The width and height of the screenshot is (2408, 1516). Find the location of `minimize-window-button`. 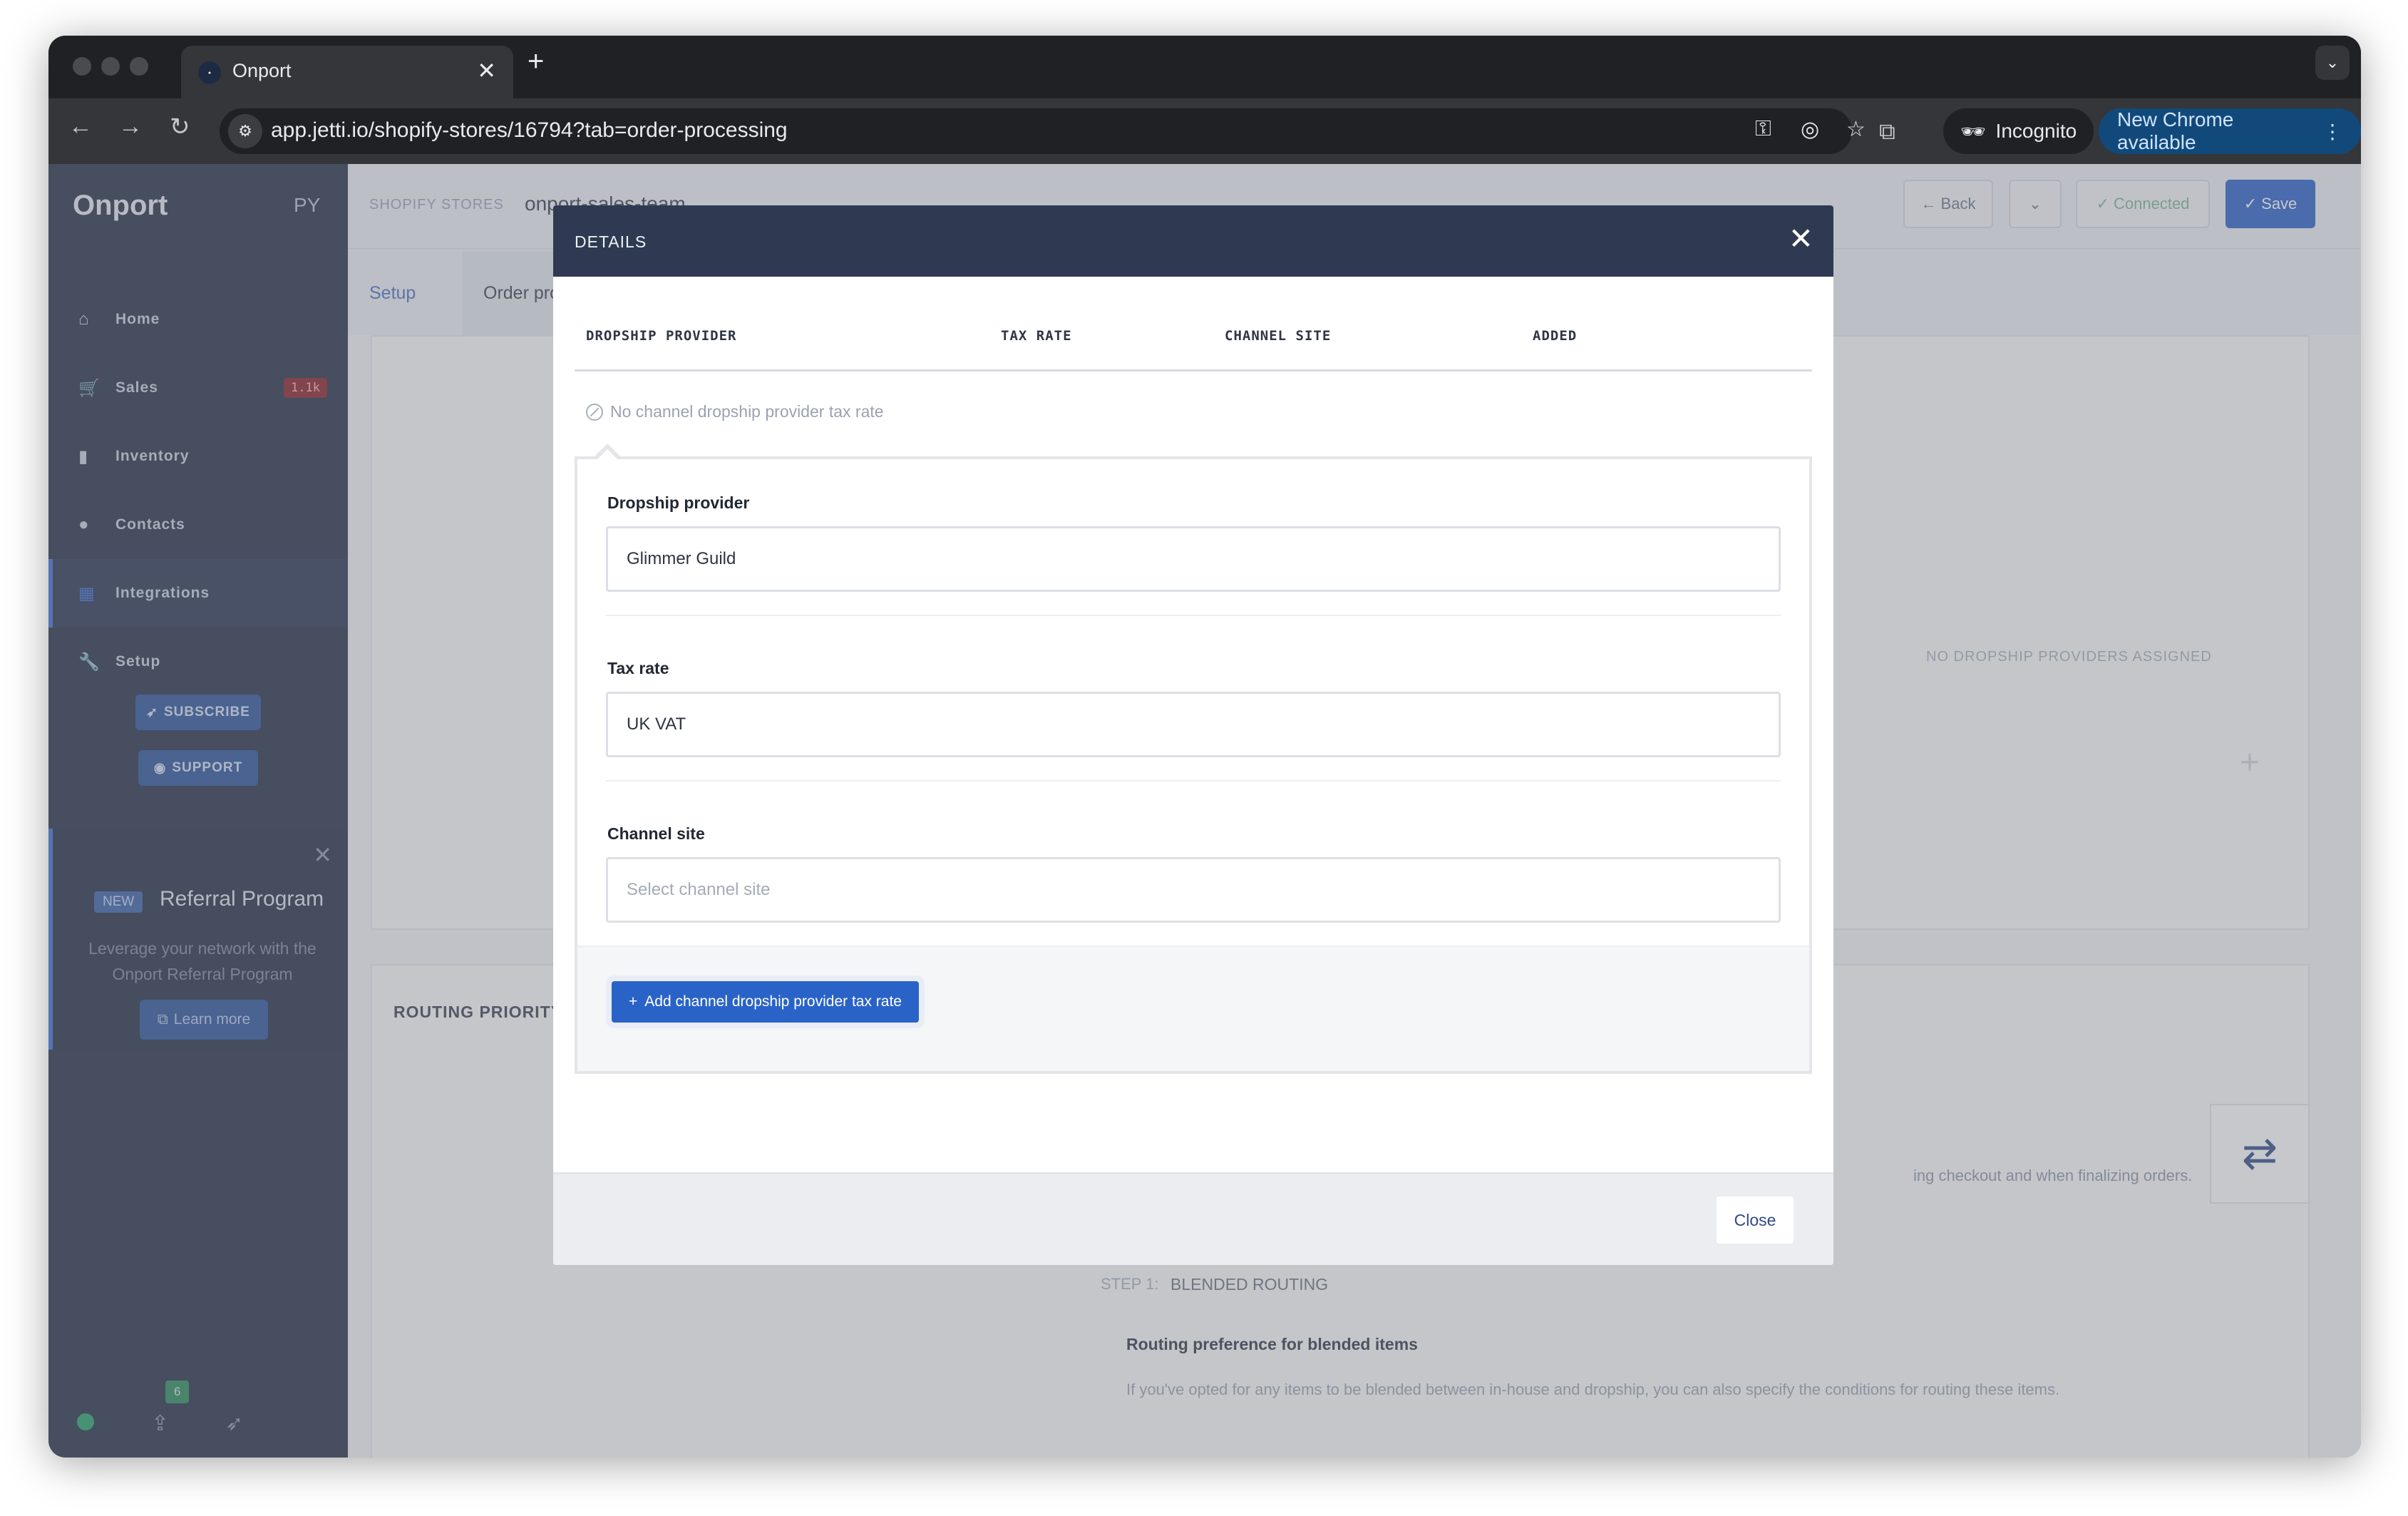

minimize-window-button is located at coordinates (110, 66).